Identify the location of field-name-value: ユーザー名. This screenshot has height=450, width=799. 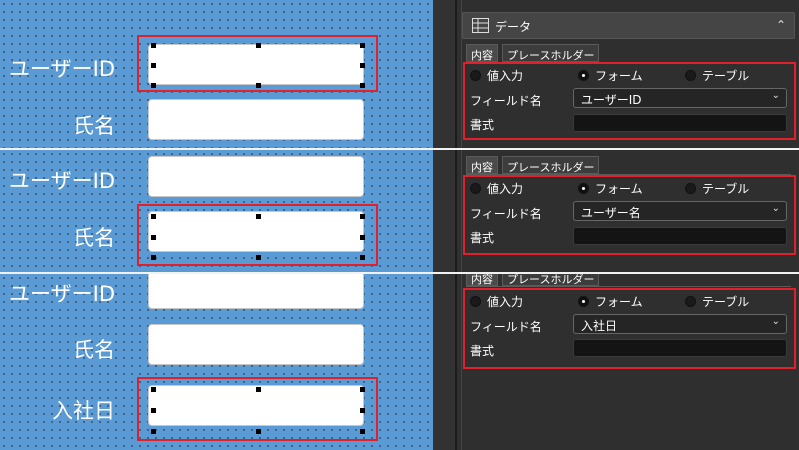
(611, 213).